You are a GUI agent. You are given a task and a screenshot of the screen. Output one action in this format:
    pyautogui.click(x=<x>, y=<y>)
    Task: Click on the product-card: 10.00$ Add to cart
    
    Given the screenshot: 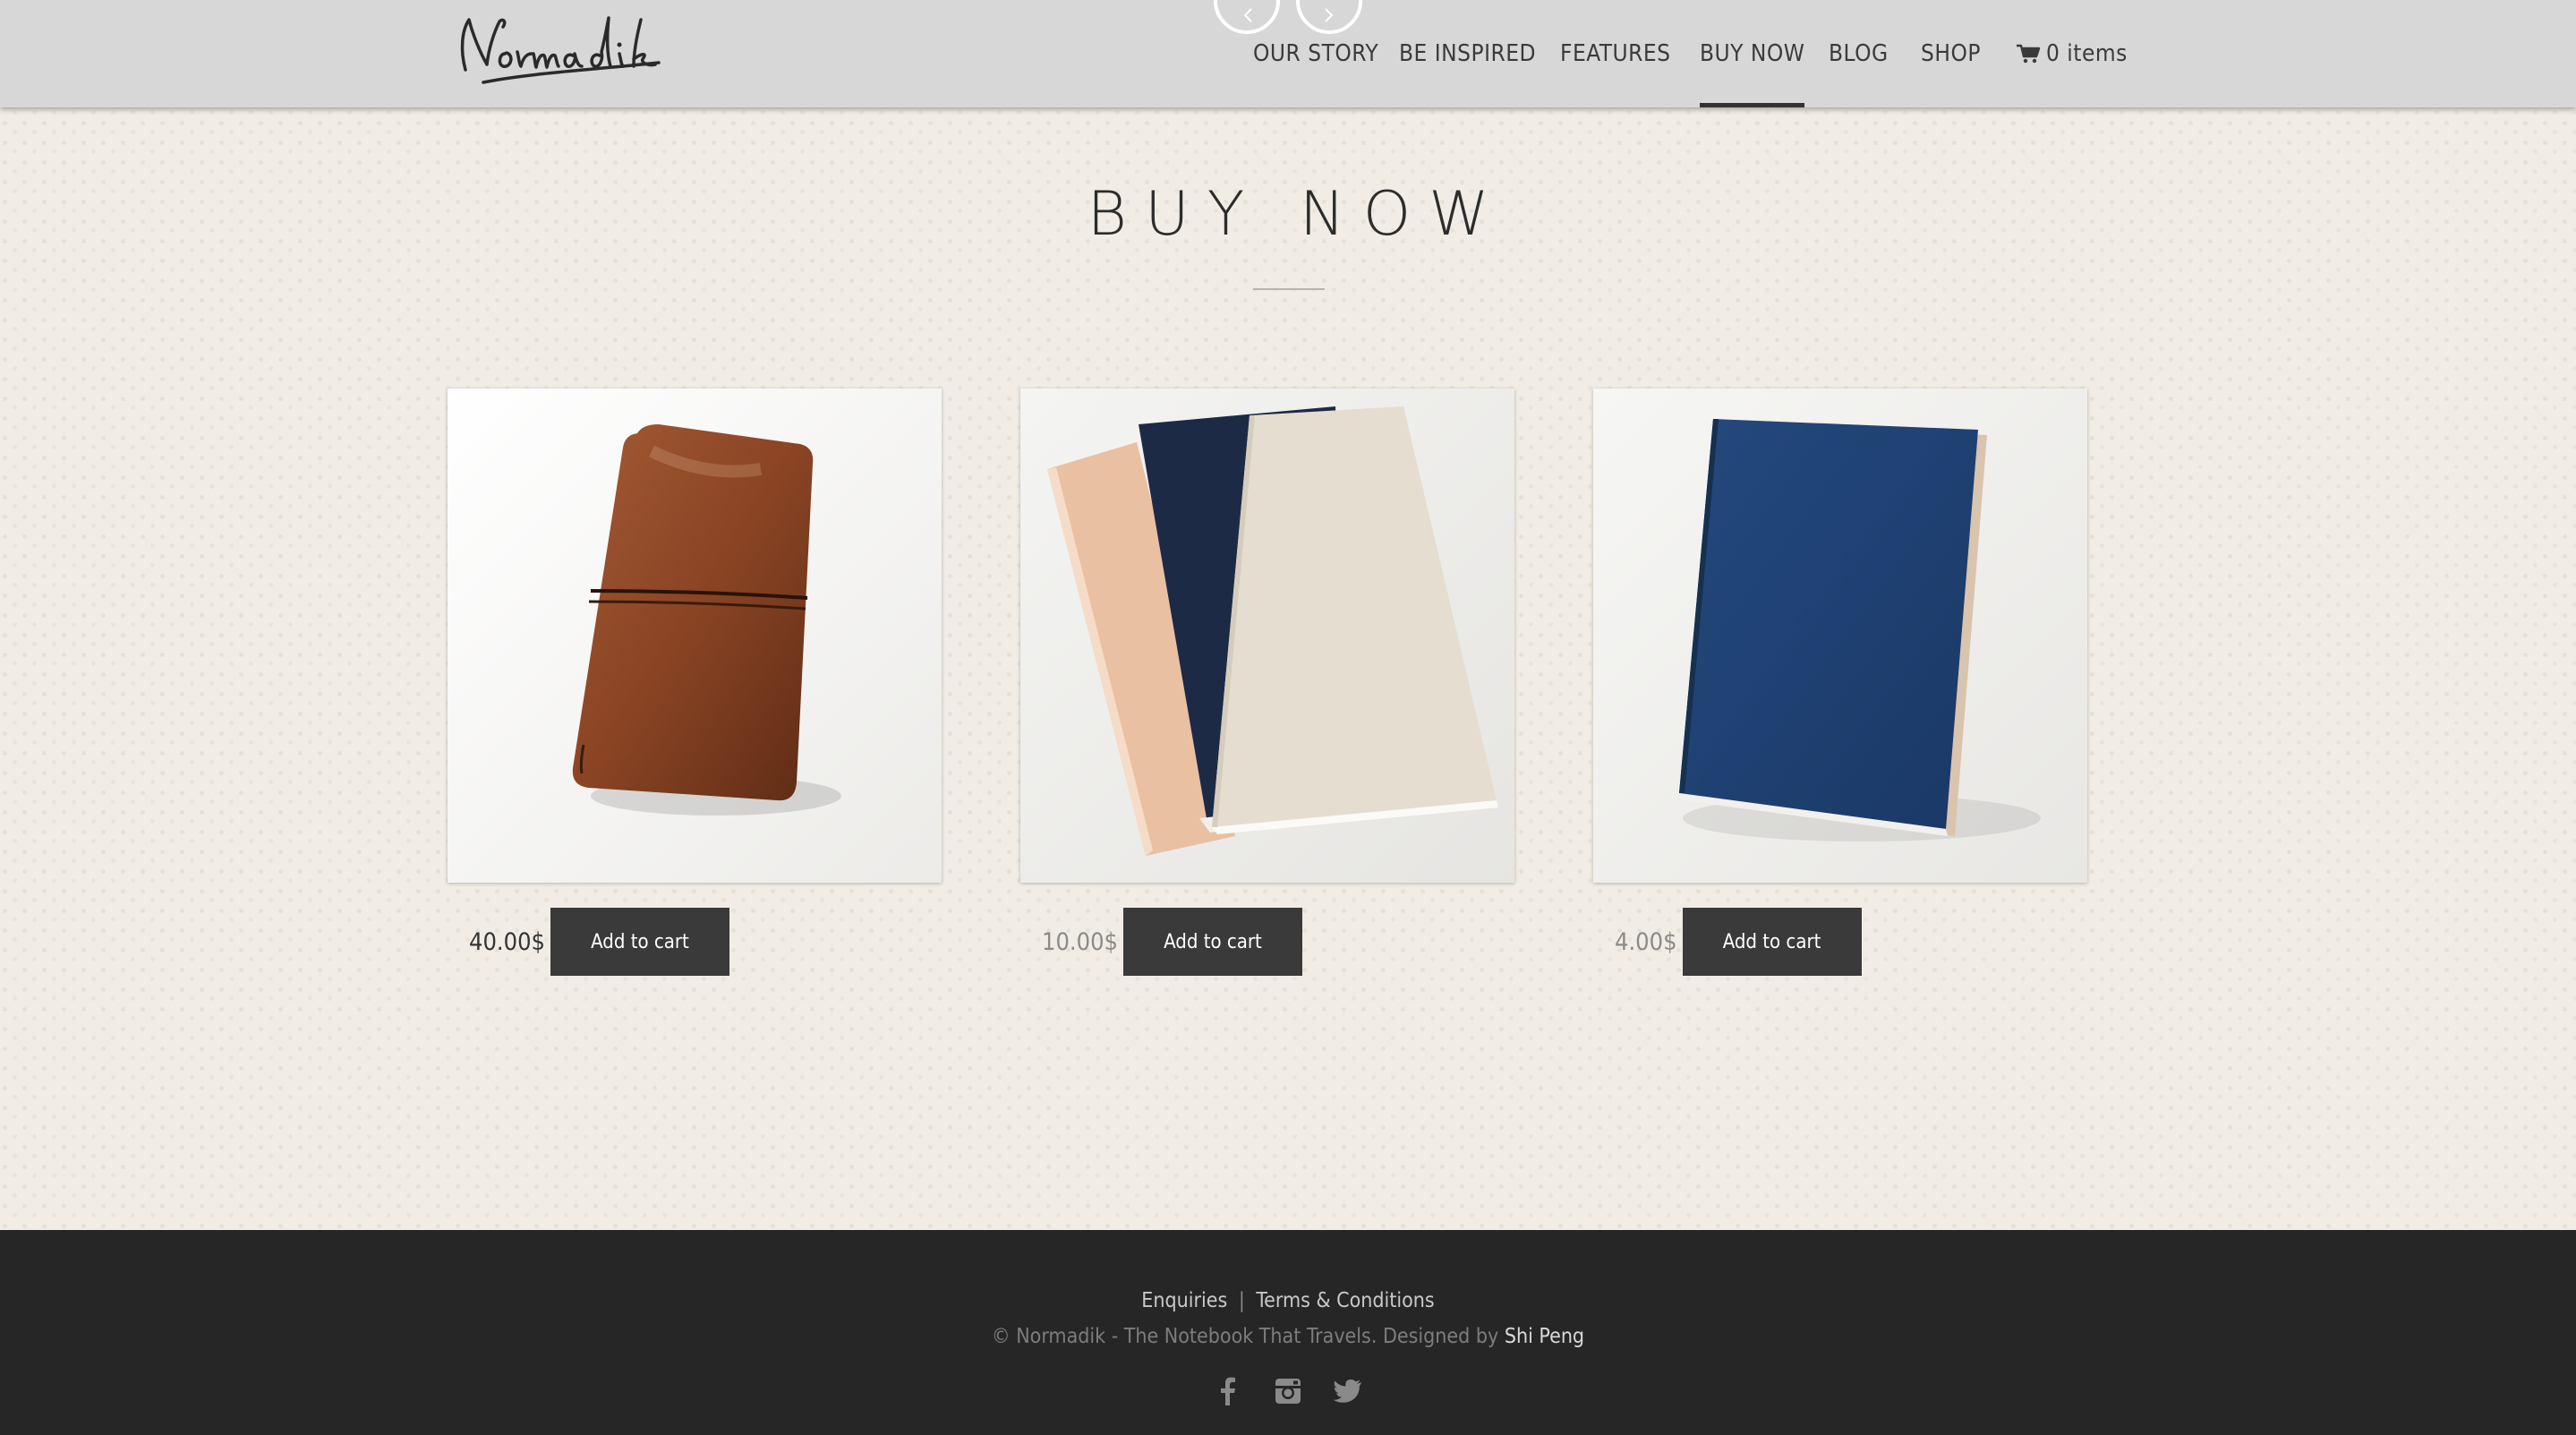 What is the action you would take?
    pyautogui.click(x=1267, y=683)
    